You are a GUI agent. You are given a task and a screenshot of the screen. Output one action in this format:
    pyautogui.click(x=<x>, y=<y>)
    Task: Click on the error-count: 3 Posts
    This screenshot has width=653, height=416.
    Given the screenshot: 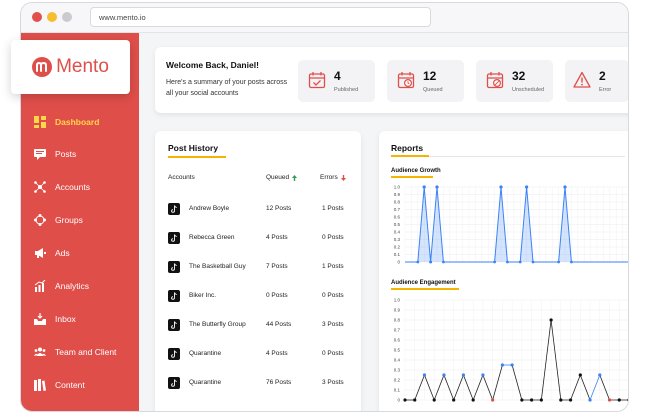 What is the action you would take?
    pyautogui.click(x=333, y=382)
    